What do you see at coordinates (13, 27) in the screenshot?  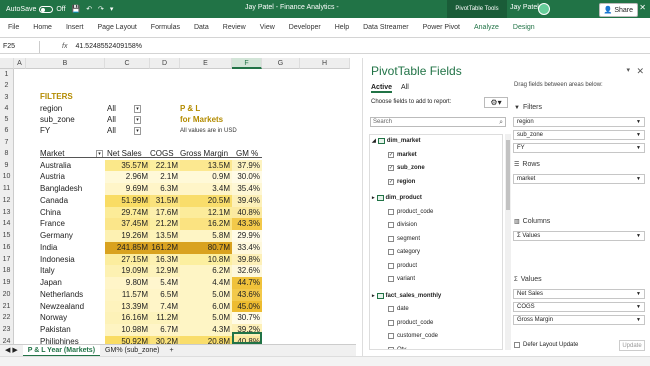 I see `ribbon-tab-file: File` at bounding box center [13, 27].